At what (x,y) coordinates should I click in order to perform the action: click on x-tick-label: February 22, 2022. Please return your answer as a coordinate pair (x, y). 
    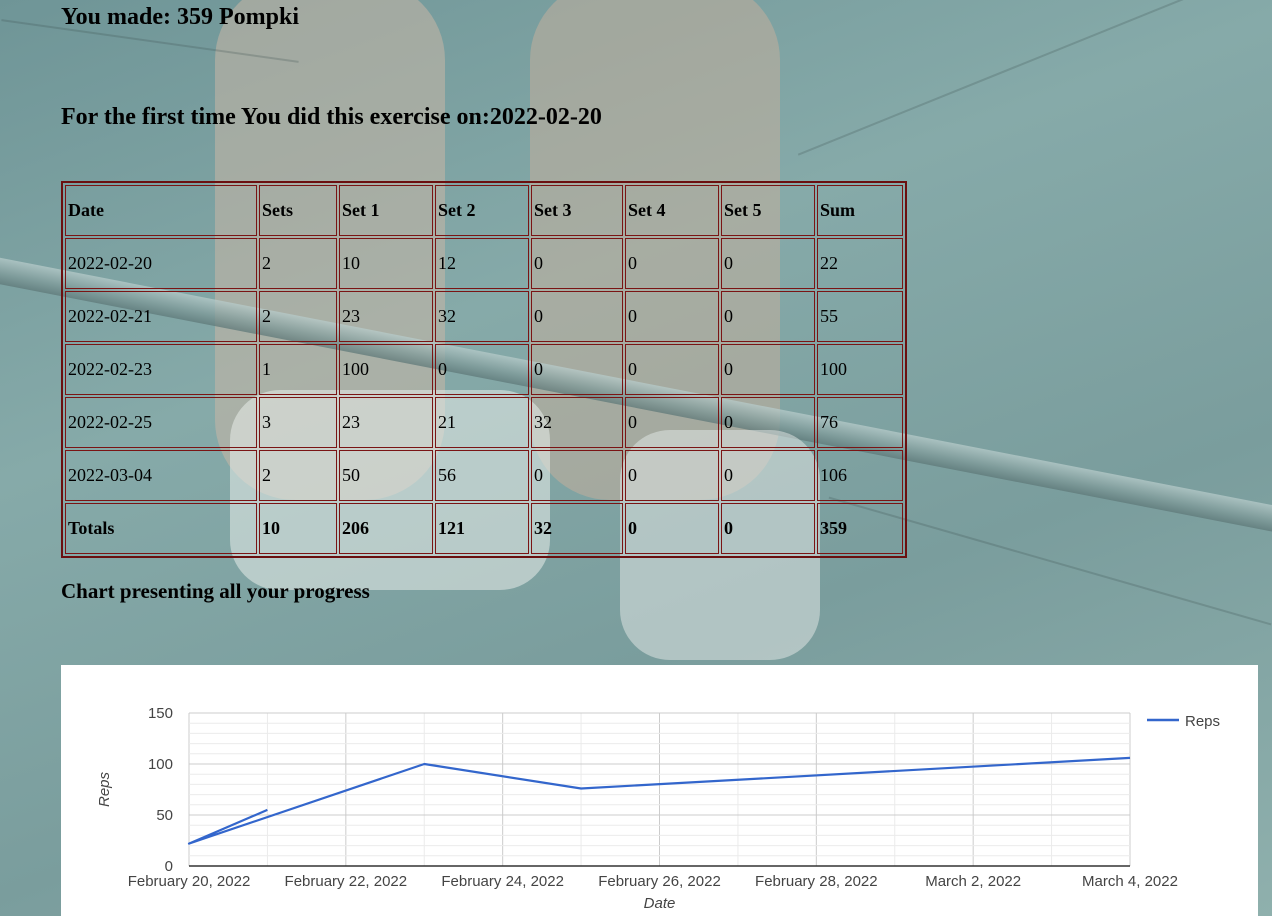
    Looking at the image, I should click on (346, 881).